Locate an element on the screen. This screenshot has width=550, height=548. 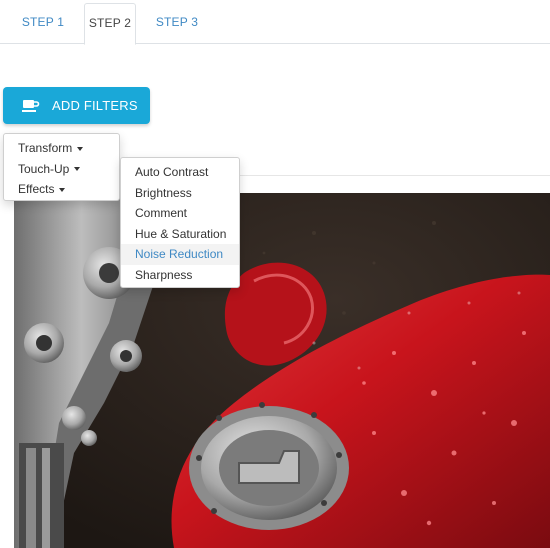
divider is located at coordinates (387, 175).